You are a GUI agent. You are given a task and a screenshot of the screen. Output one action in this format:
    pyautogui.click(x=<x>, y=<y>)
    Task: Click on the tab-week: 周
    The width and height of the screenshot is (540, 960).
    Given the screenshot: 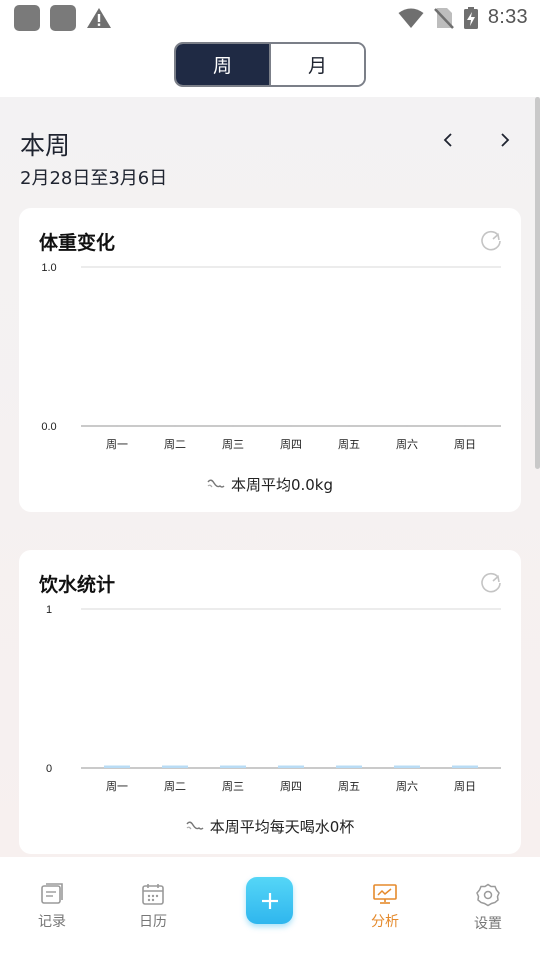 What is the action you would take?
    pyautogui.click(x=222, y=64)
    